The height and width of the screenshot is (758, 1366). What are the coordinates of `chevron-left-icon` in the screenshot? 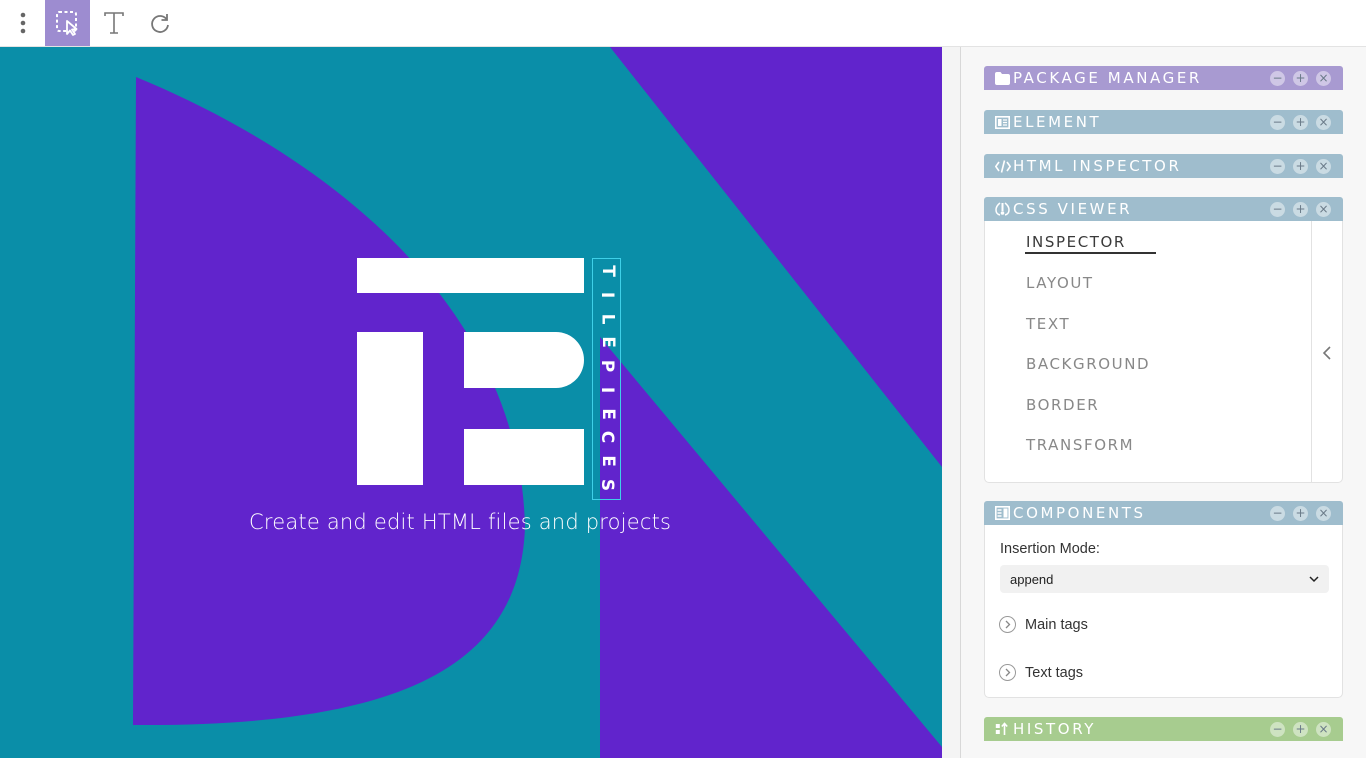 It's located at (1327, 353).